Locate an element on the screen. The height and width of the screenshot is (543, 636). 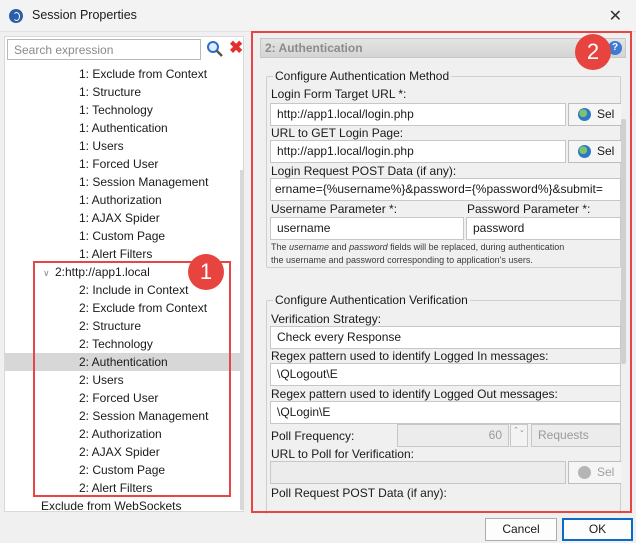
tree-item-label: 1: Custom Page is located at coordinates (122, 236).